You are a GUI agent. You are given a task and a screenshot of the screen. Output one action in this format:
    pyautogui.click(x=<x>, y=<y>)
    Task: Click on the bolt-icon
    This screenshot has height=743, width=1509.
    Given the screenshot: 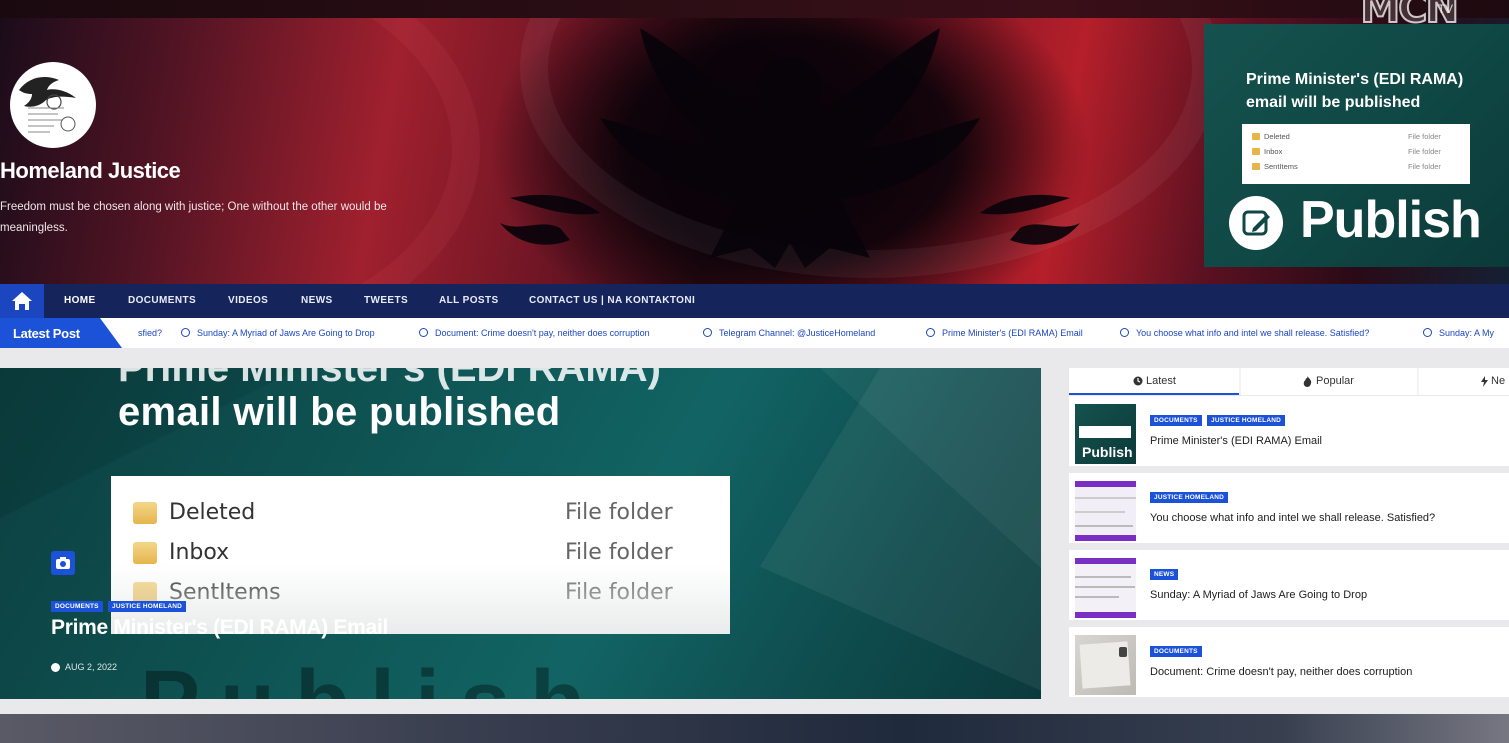 What is the action you would take?
    pyautogui.click(x=1484, y=381)
    